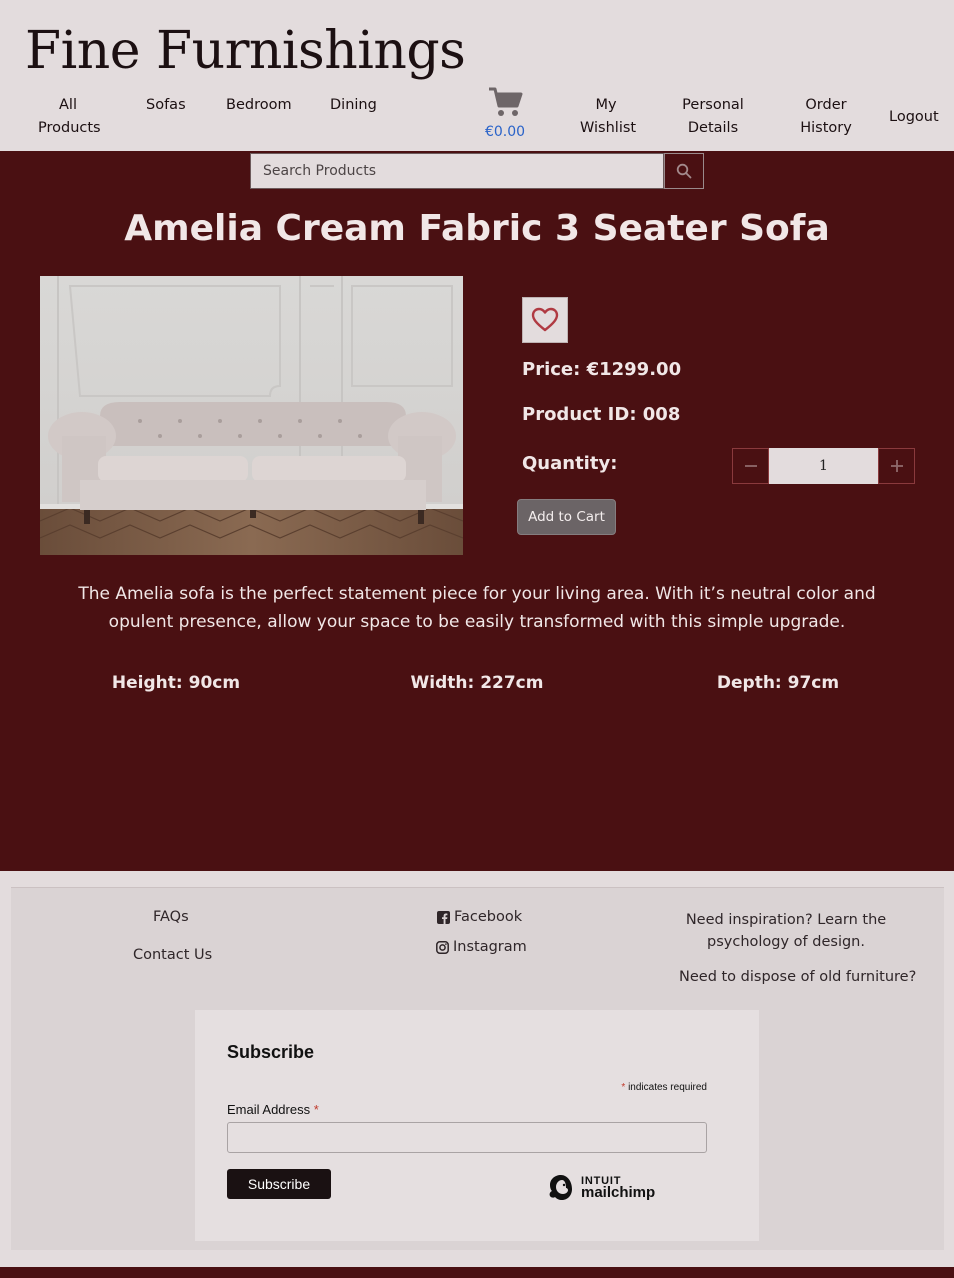 The width and height of the screenshot is (954, 1278). I want to click on instagram-label: Instagram, so click(490, 947).